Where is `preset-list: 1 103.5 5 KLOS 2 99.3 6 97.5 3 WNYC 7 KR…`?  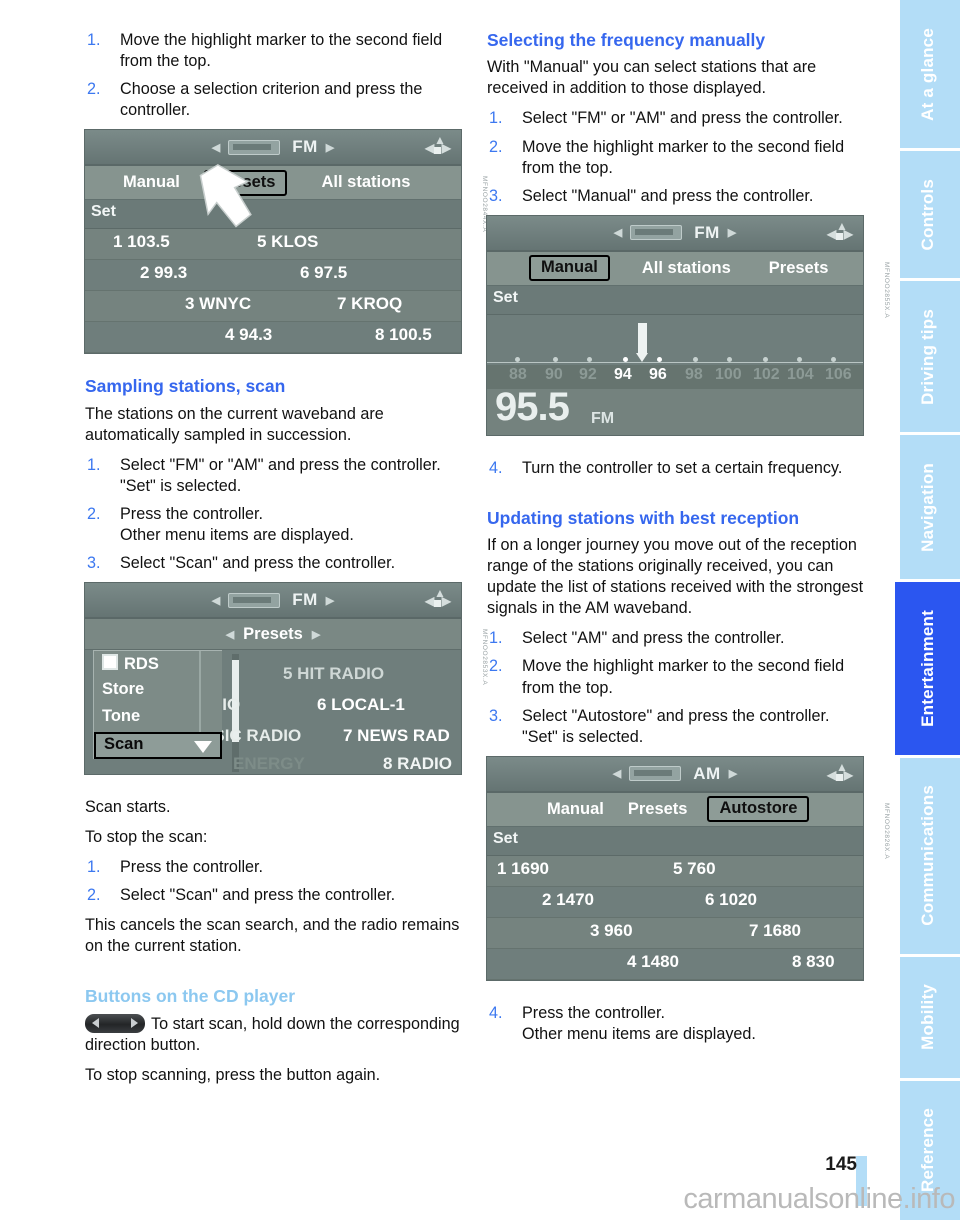 preset-list: 1 103.5 5 KLOS 2 99.3 6 97.5 3 WNYC 7 KR… is located at coordinates (273, 291).